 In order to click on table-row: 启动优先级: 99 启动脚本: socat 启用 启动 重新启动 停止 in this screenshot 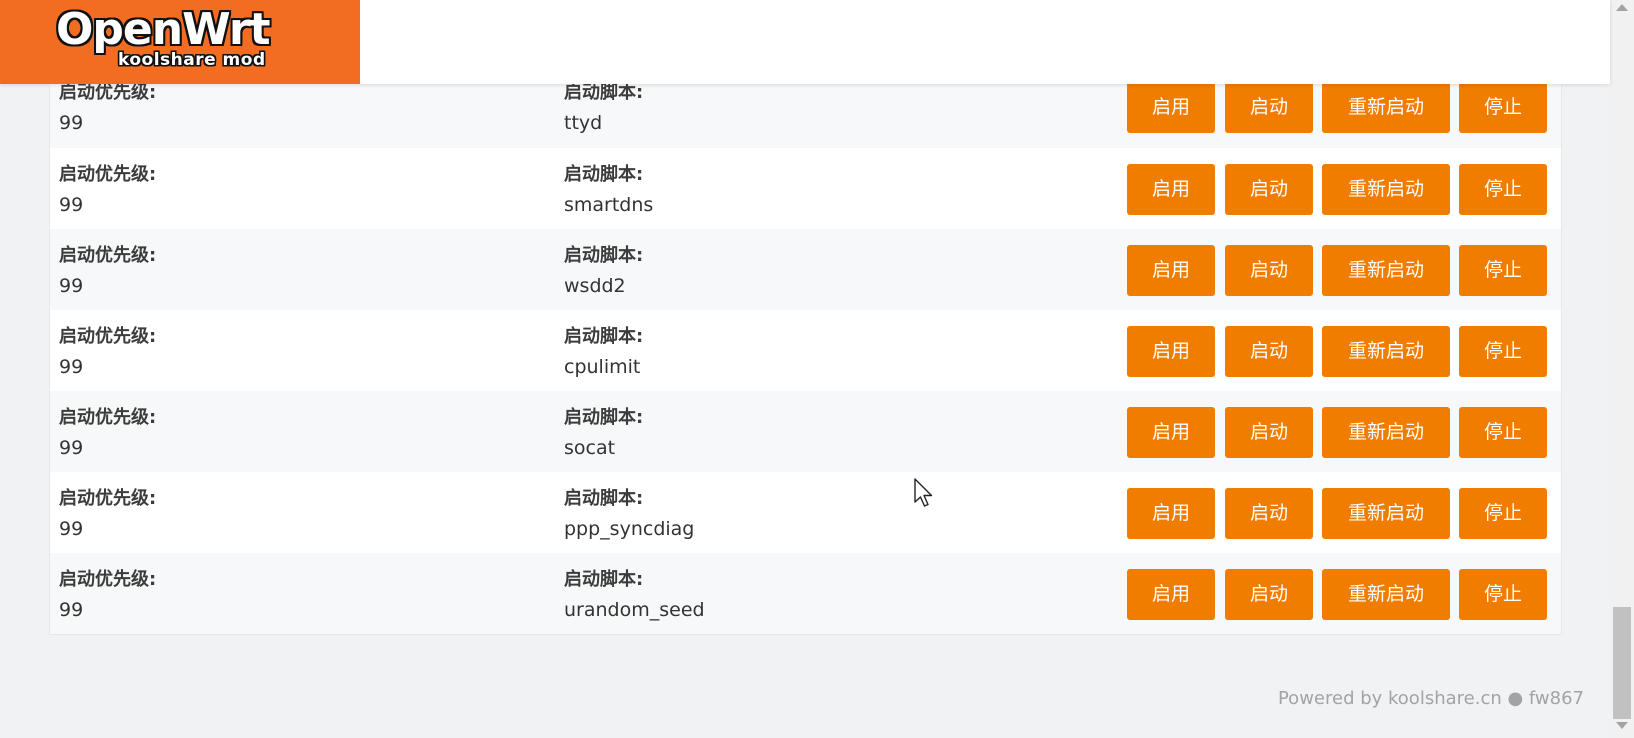, I will do `click(805, 431)`.